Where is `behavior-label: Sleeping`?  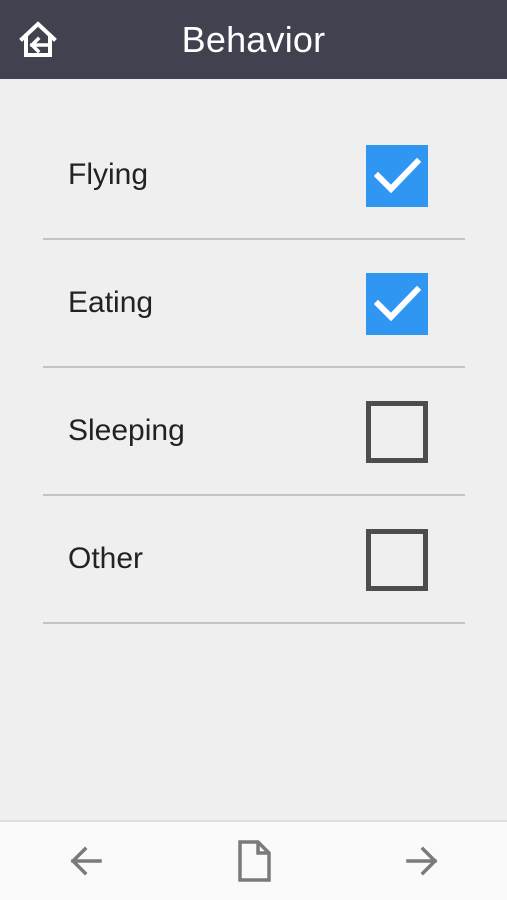 behavior-label: Sleeping is located at coordinates (126, 430).